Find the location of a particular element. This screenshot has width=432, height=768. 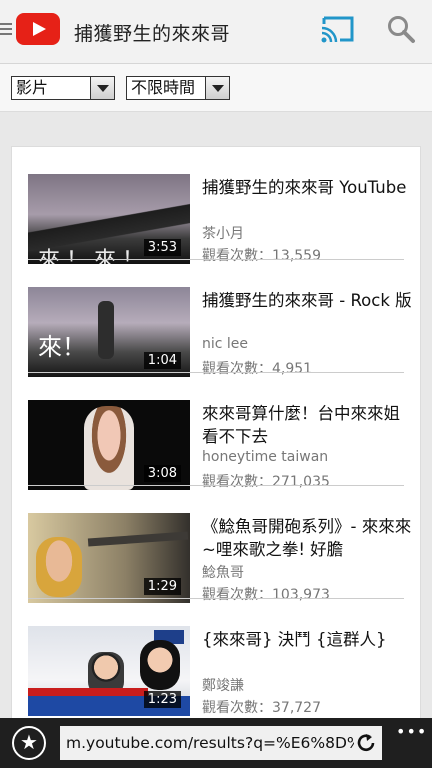

page-title: 捕獲野生的來來哥 is located at coordinates (152, 34).